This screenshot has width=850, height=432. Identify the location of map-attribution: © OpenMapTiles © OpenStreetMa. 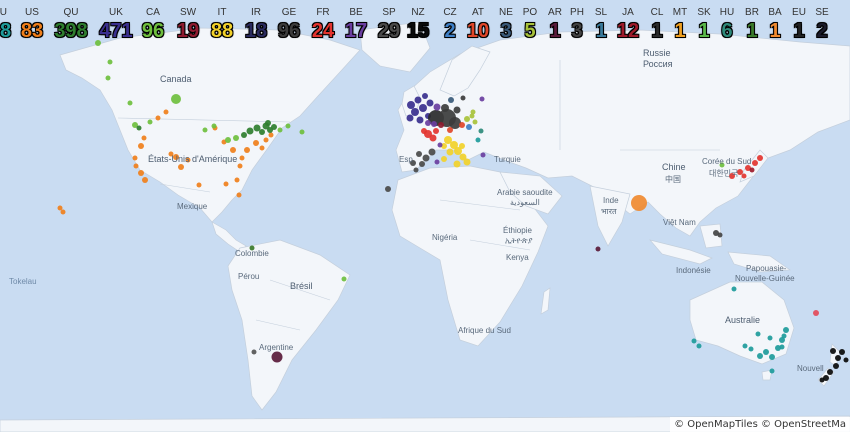
(760, 424).